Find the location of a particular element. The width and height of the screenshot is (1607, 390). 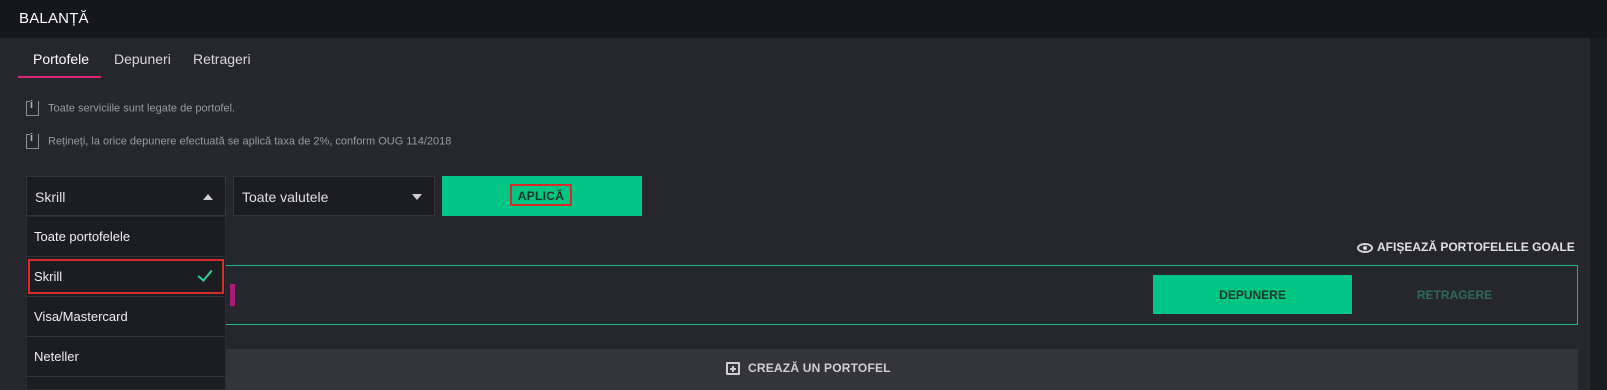

apply-button: APLICĂ is located at coordinates (542, 196).